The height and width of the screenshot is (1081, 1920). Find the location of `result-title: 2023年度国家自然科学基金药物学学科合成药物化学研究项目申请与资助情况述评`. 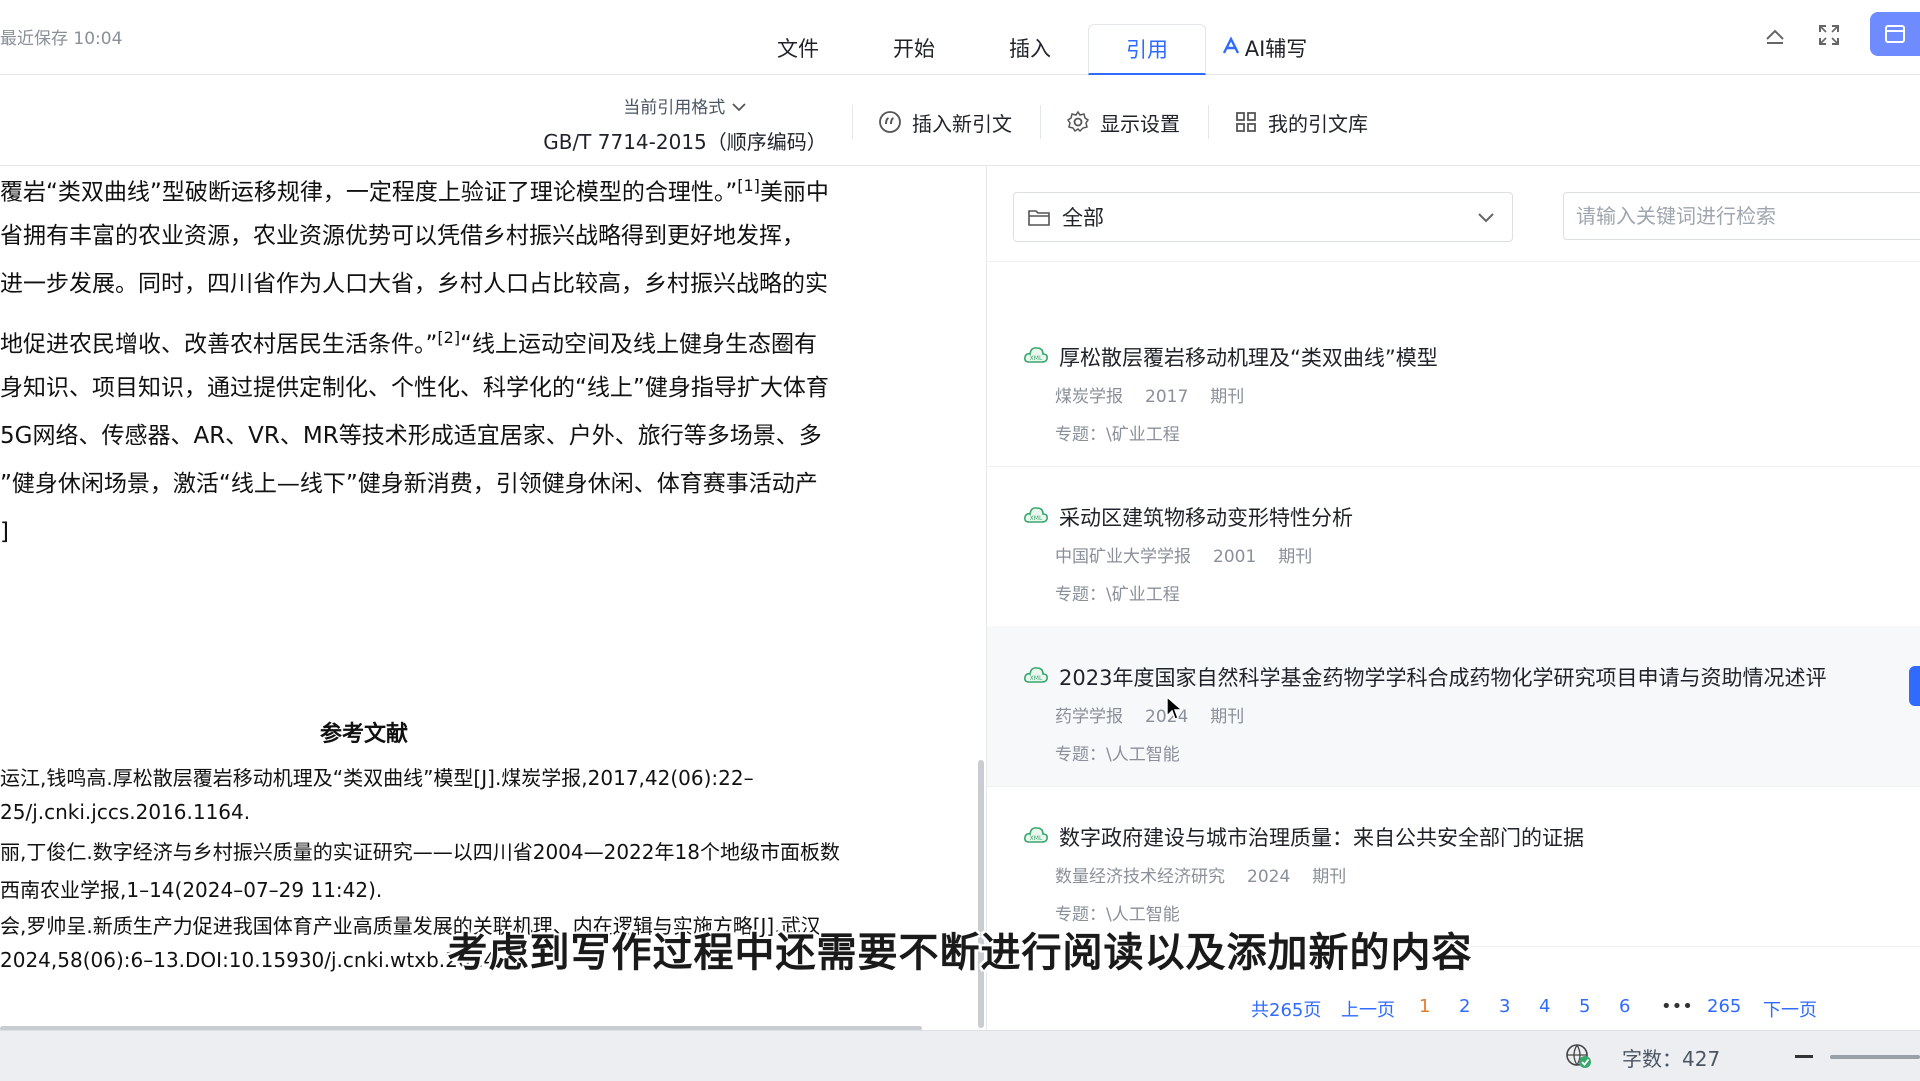

result-title: 2023年度国家自然科学基金药物学学科合成药物化学研究项目申请与资助情况述评 is located at coordinates (1443, 678).